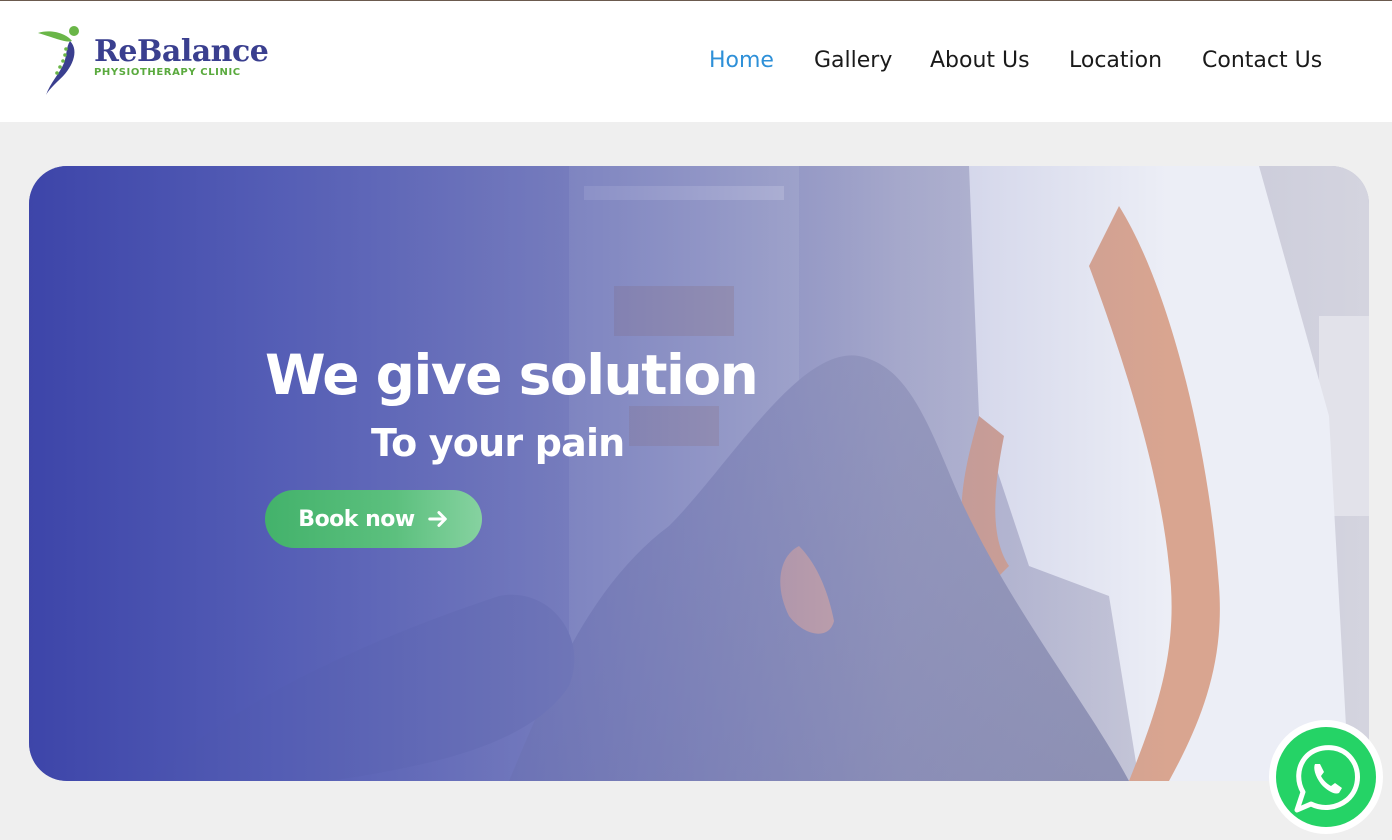  I want to click on nav-about-us: About Us, so click(980, 61).